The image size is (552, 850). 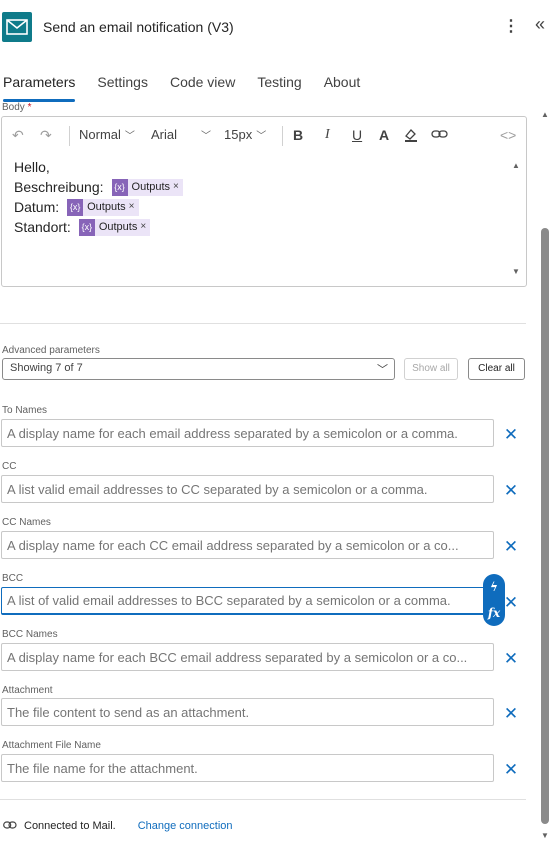 What do you see at coordinates (247, 433) in the screenshot?
I see `to-names-input` at bounding box center [247, 433].